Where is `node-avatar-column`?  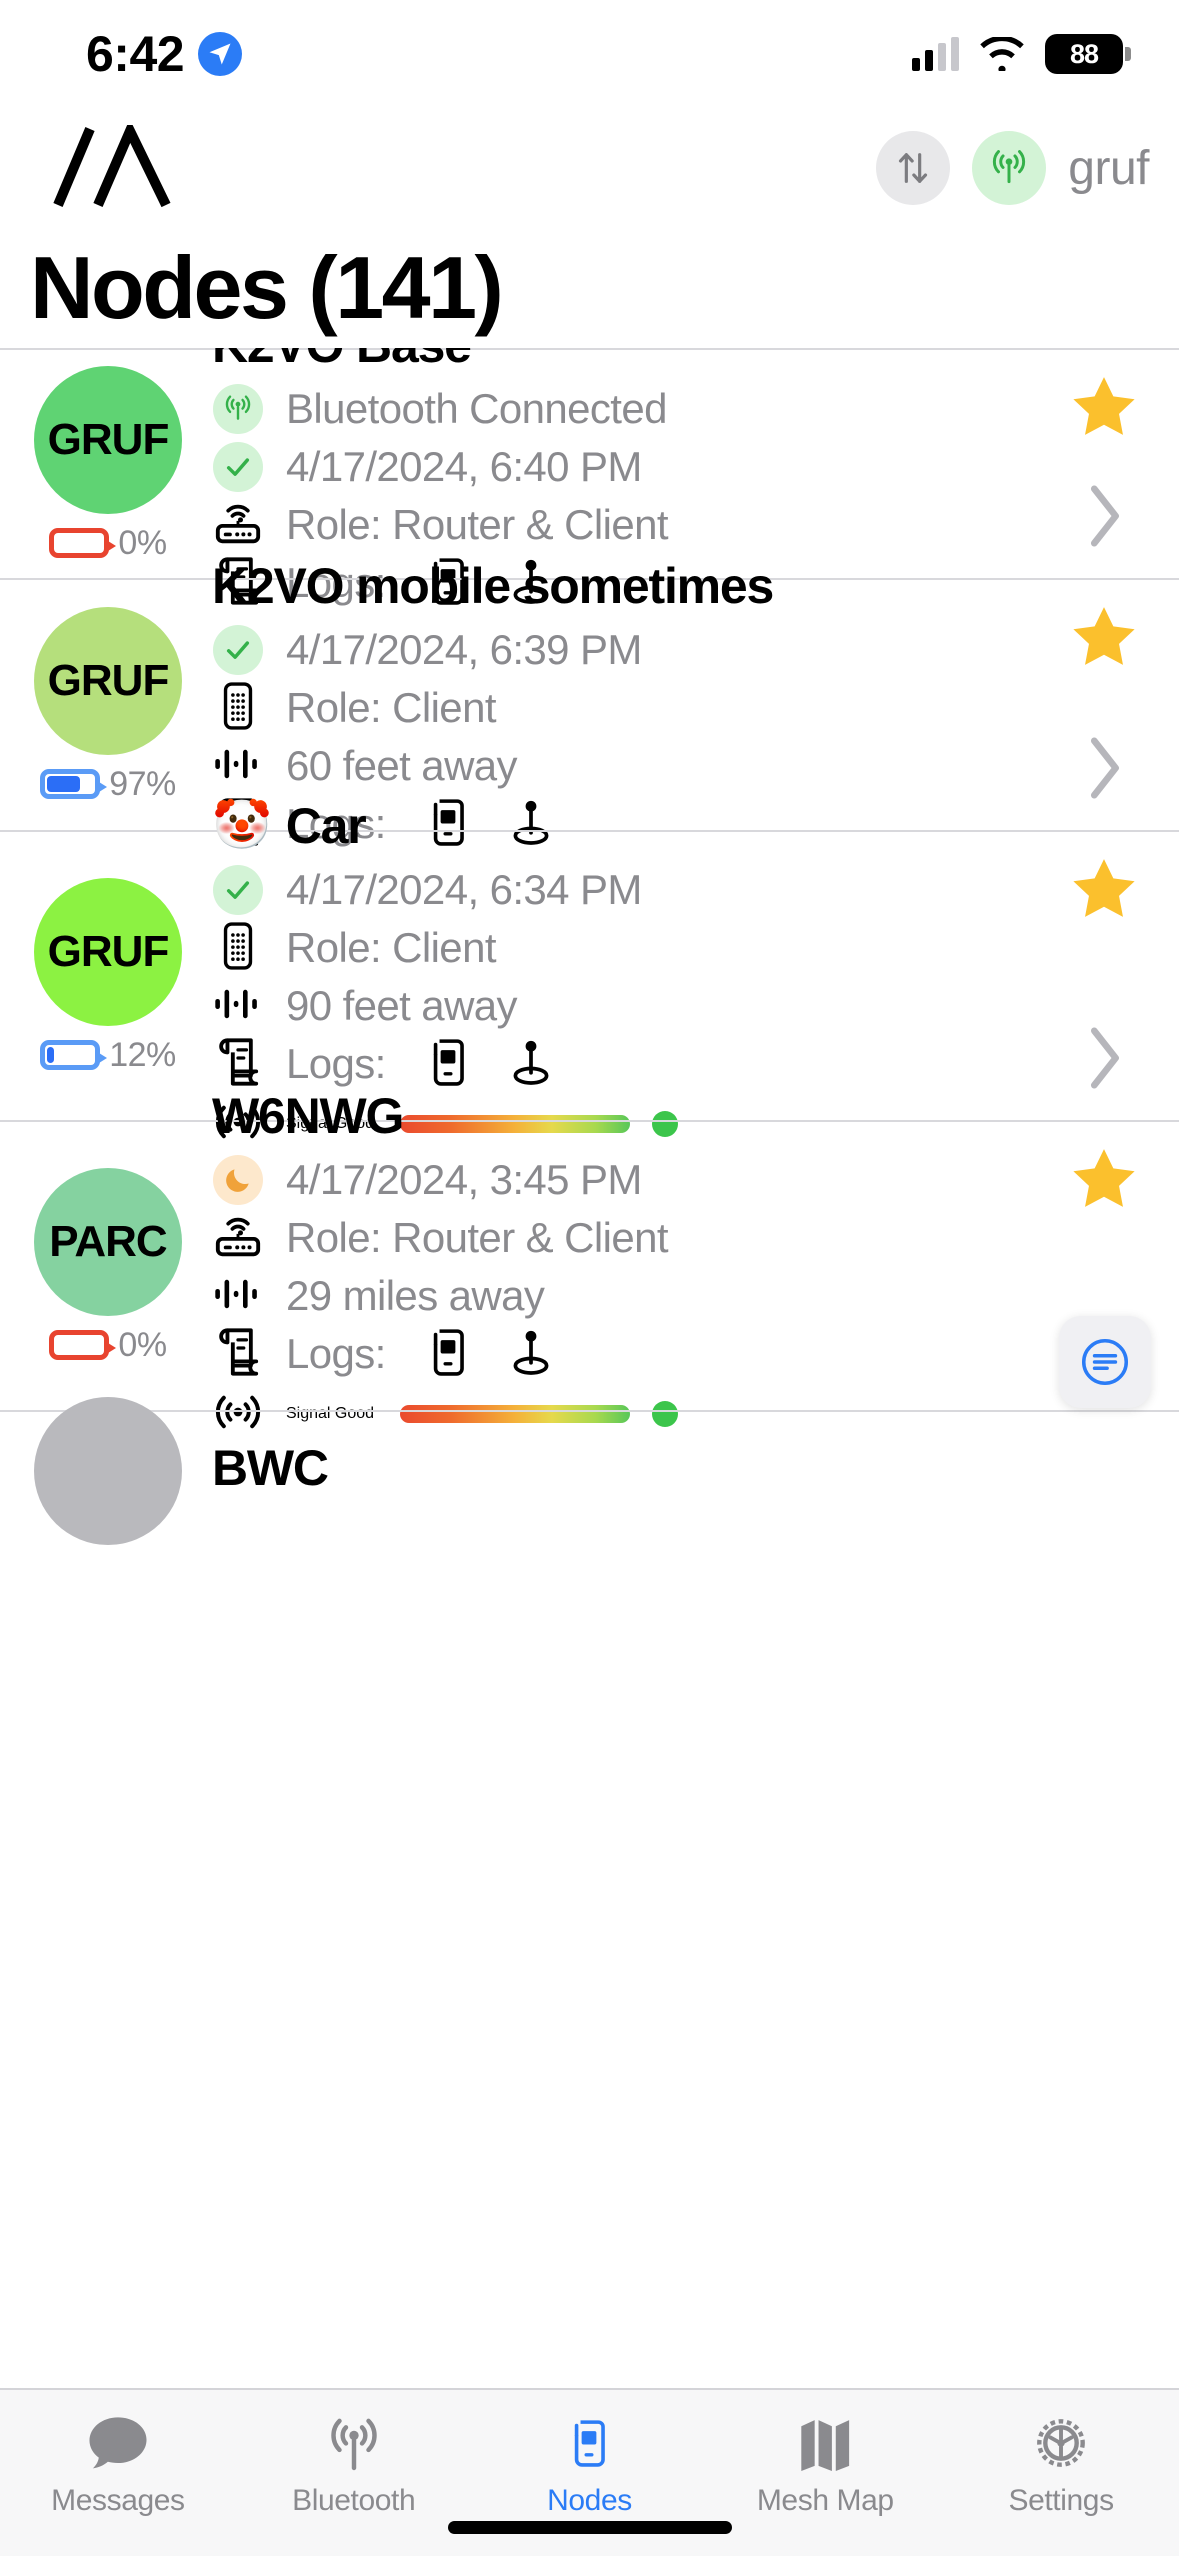 node-avatar-column is located at coordinates (108, 1471).